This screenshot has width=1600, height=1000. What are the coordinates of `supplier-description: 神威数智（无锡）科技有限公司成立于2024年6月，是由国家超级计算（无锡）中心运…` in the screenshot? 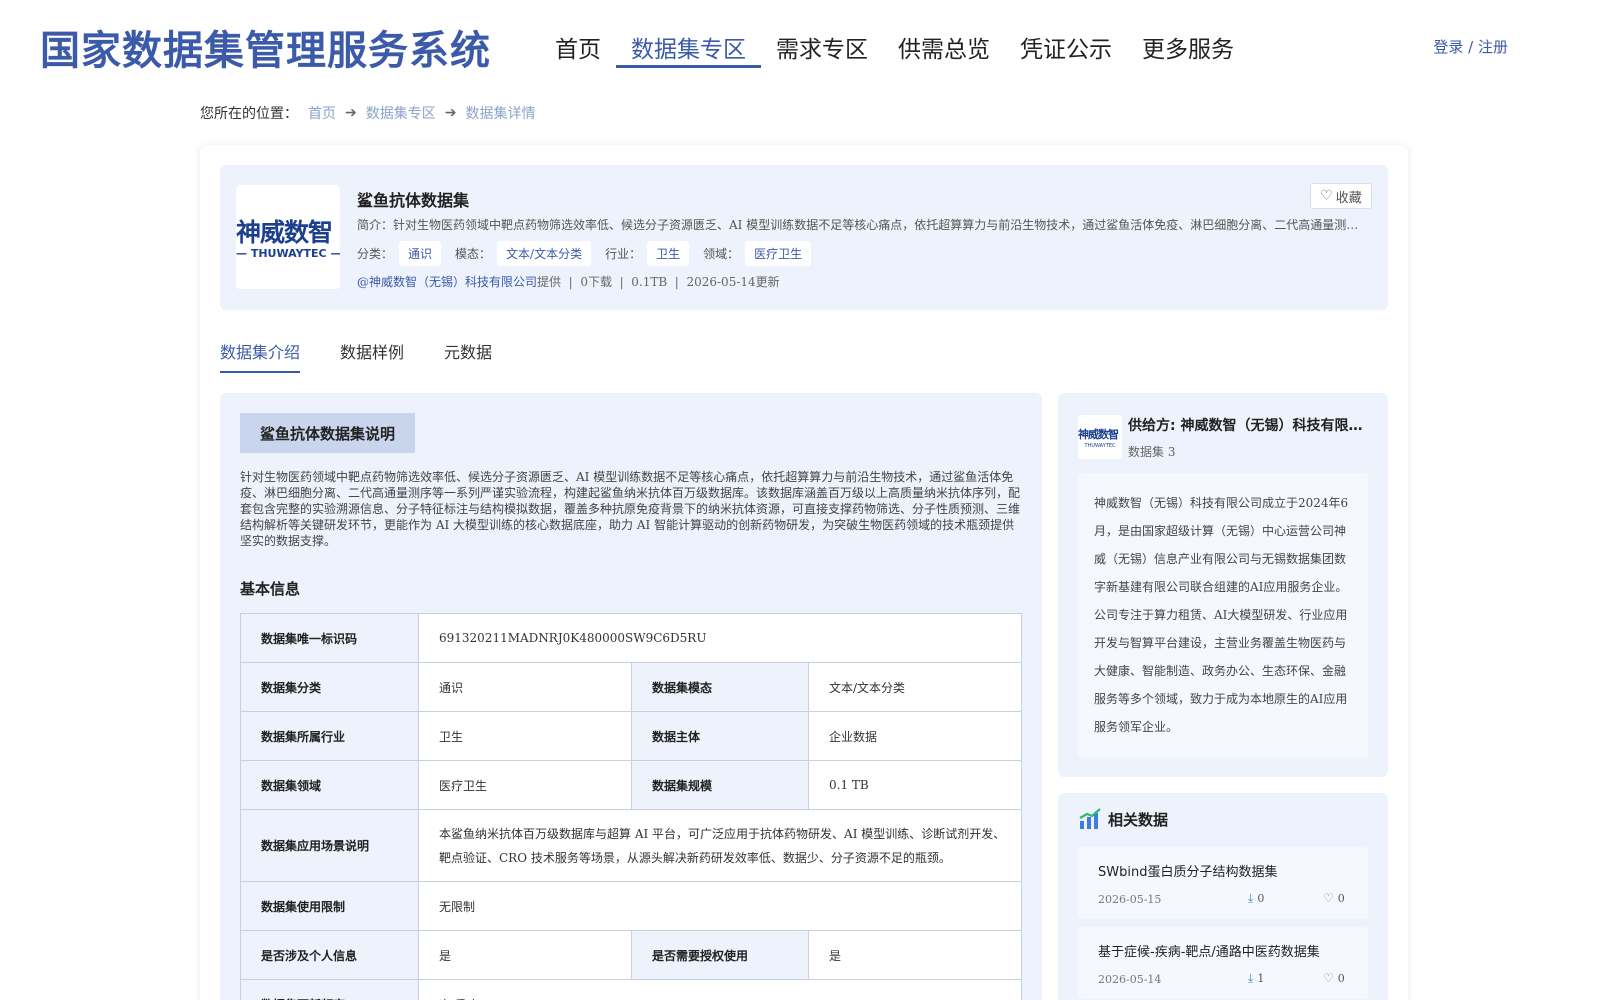 It's located at (1223, 615).